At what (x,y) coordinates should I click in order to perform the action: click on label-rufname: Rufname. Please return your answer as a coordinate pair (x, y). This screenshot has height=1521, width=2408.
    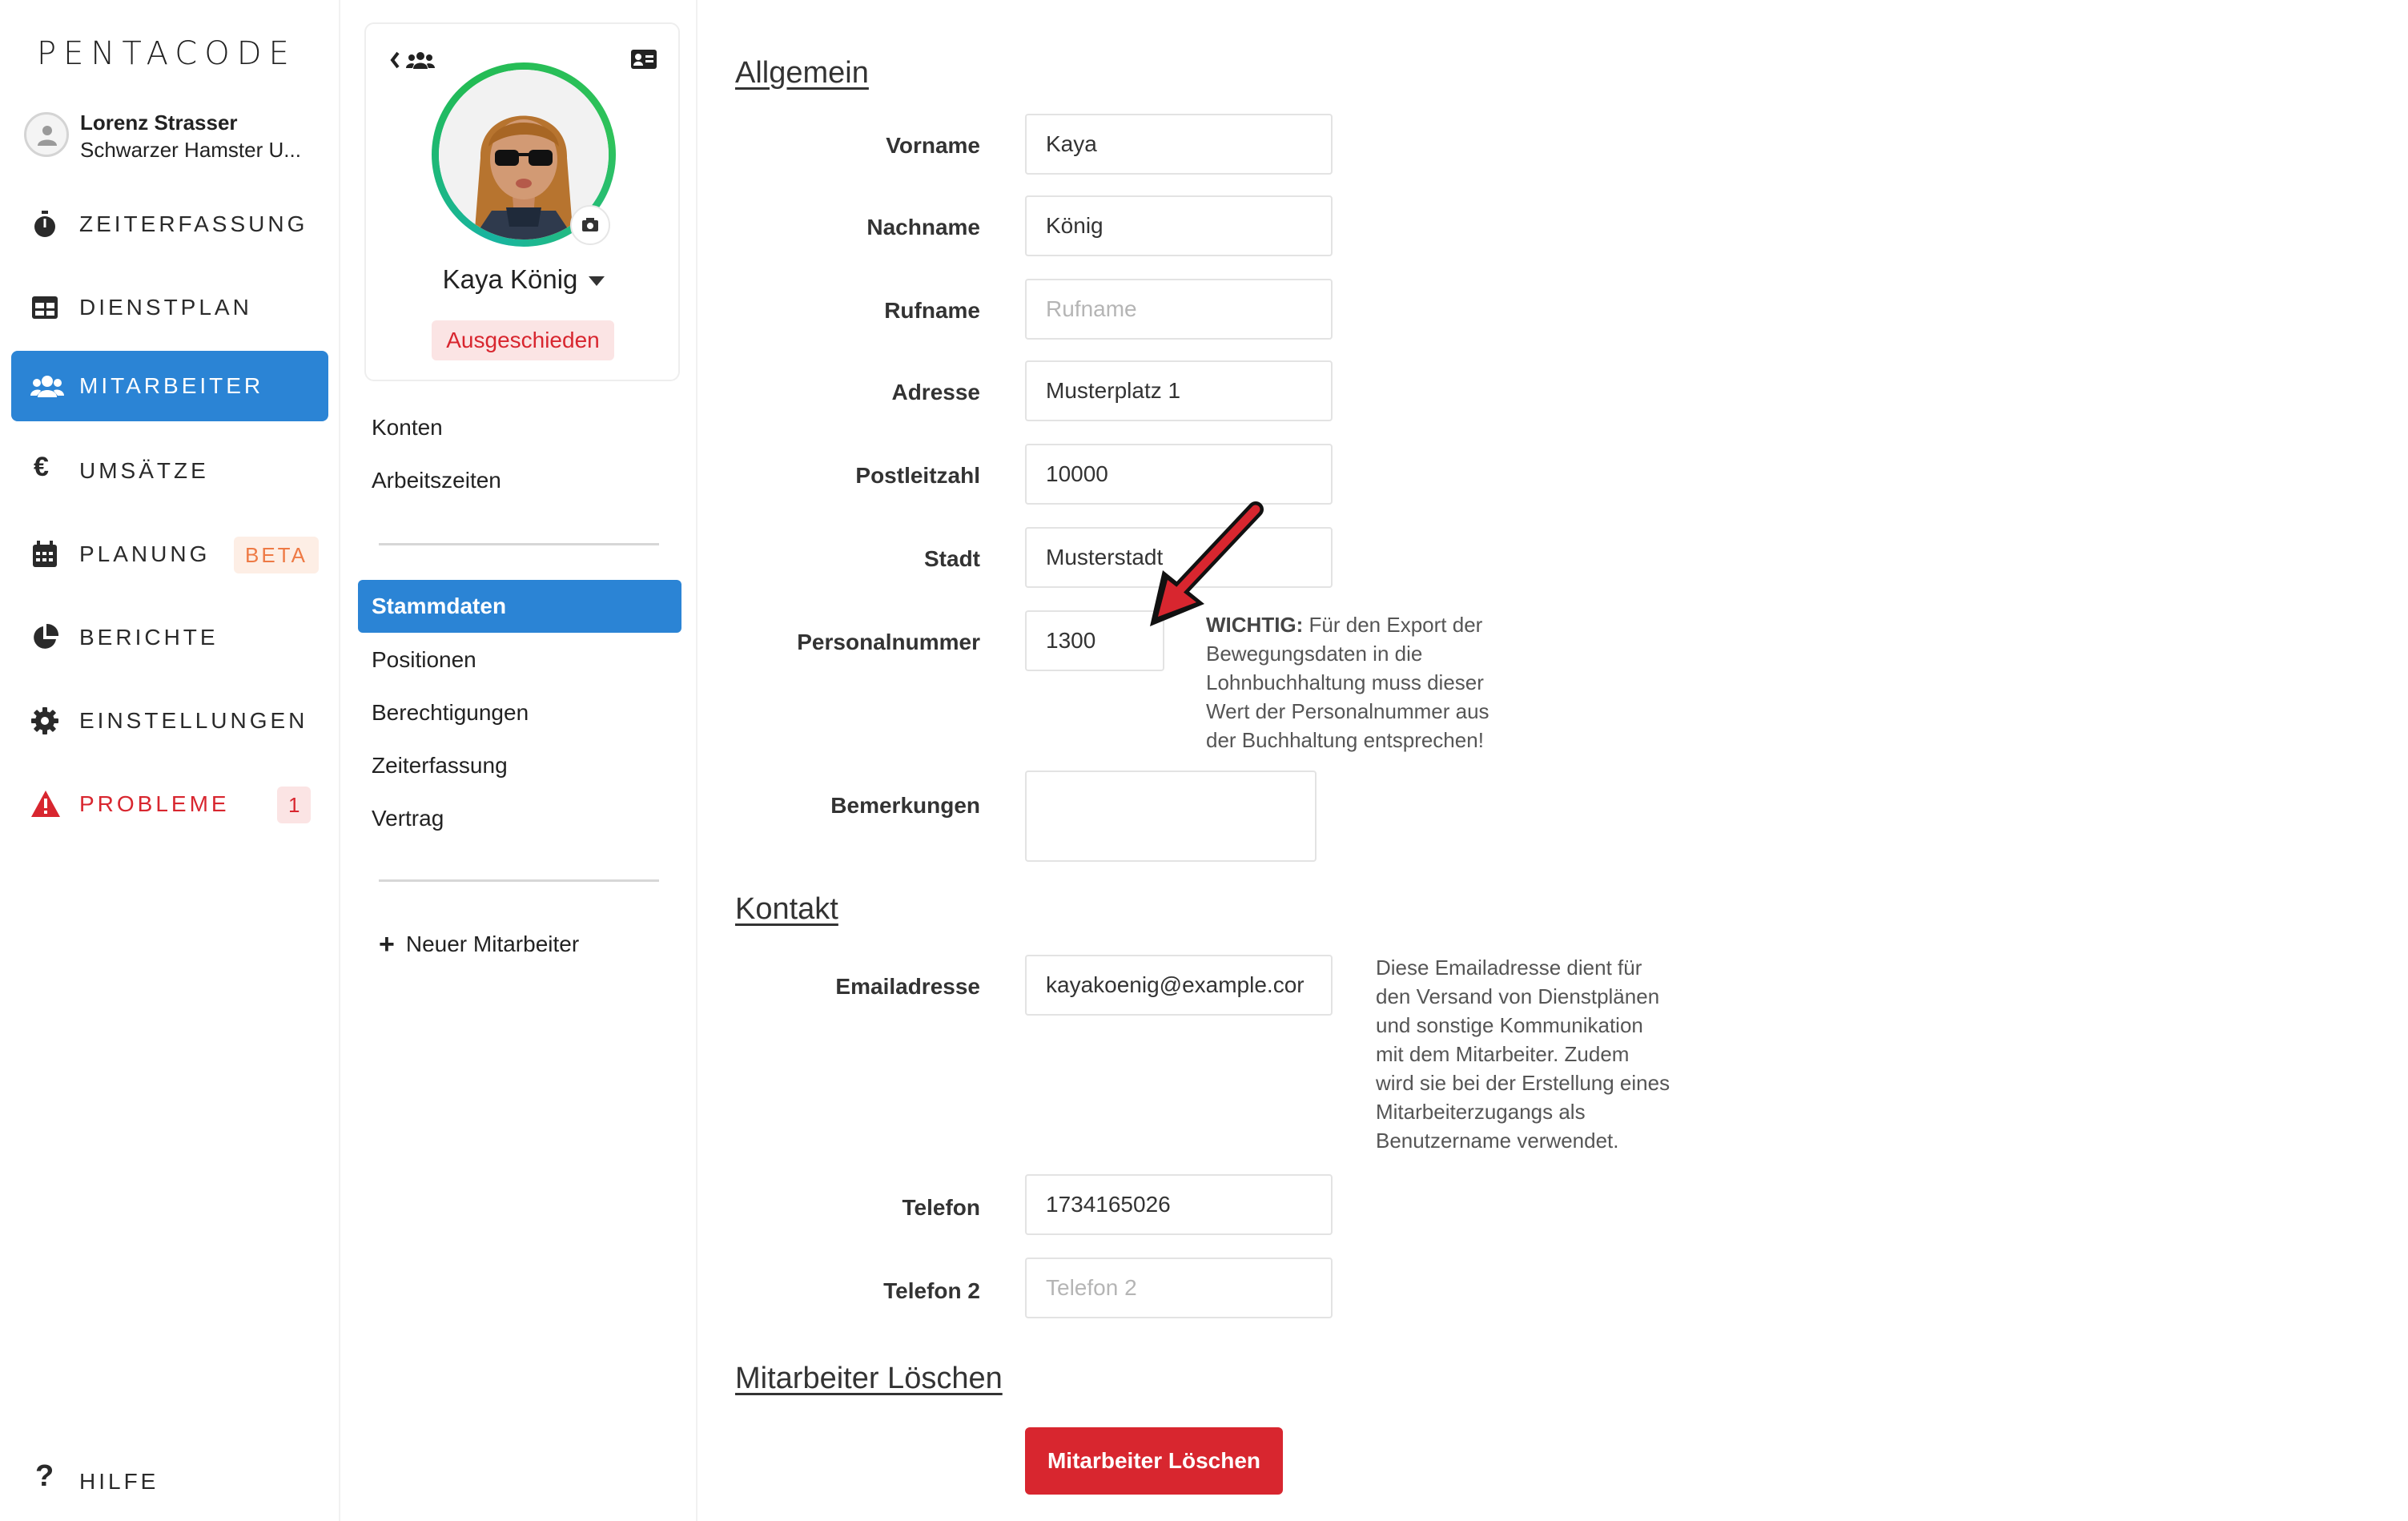
    Looking at the image, I should click on (932, 310).